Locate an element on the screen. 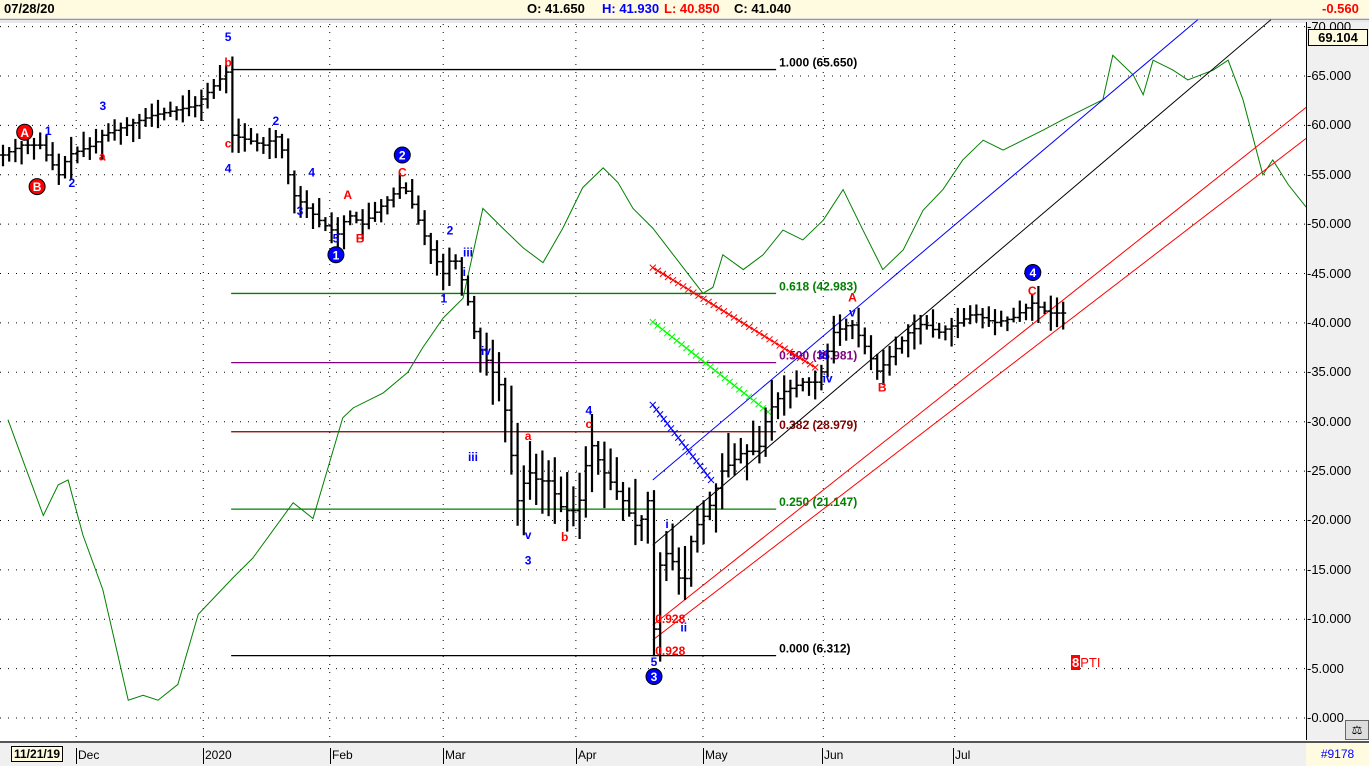 The image size is (1369, 766). wave-label: C is located at coordinates (402, 172).